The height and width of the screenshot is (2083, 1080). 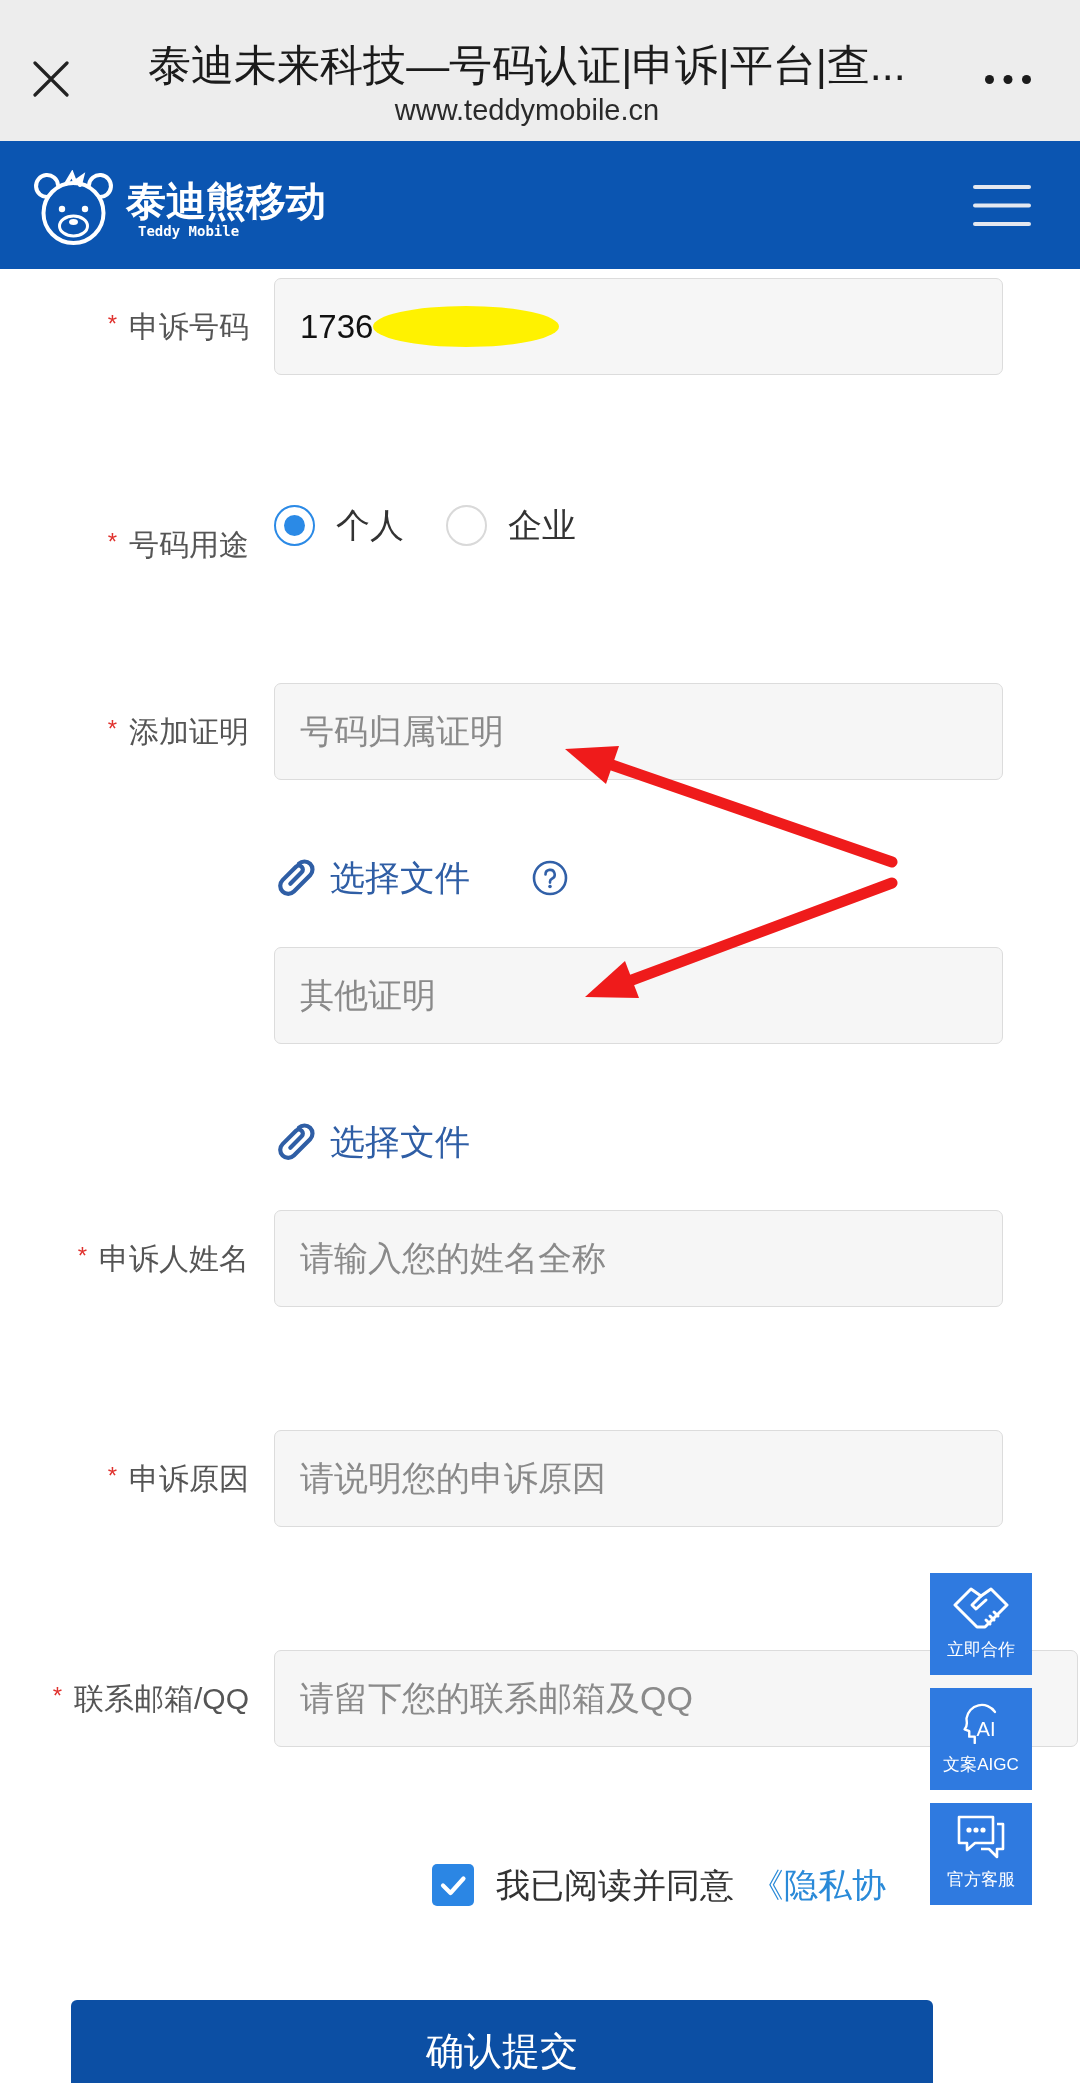 What do you see at coordinates (1002, 205) in the screenshot?
I see `menu-icon` at bounding box center [1002, 205].